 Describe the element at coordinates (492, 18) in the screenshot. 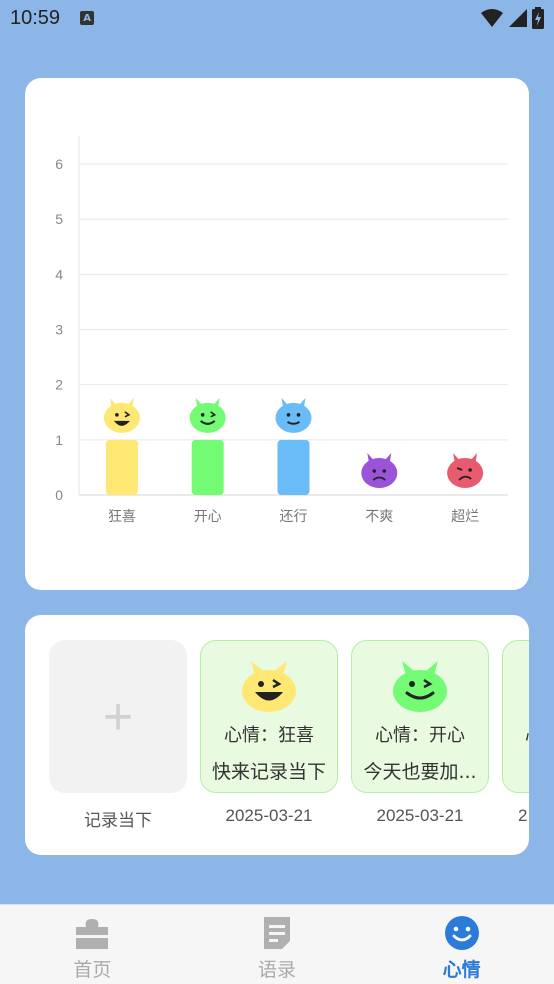

I see `wifi-icon` at that location.